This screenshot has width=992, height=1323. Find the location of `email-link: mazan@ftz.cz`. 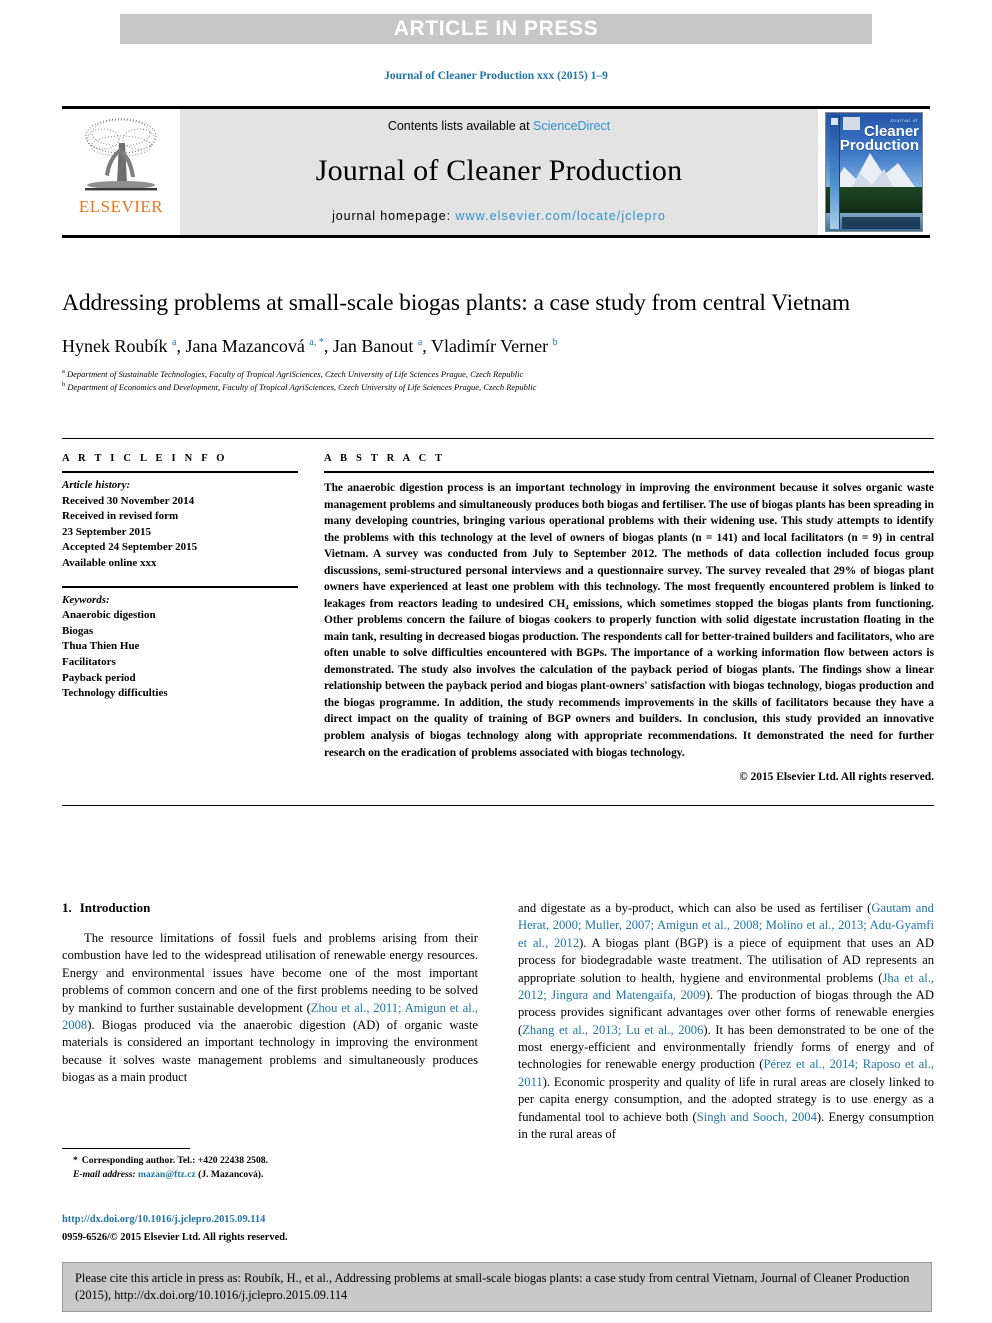

email-link: mazan@ftz.cz is located at coordinates (167, 1174).